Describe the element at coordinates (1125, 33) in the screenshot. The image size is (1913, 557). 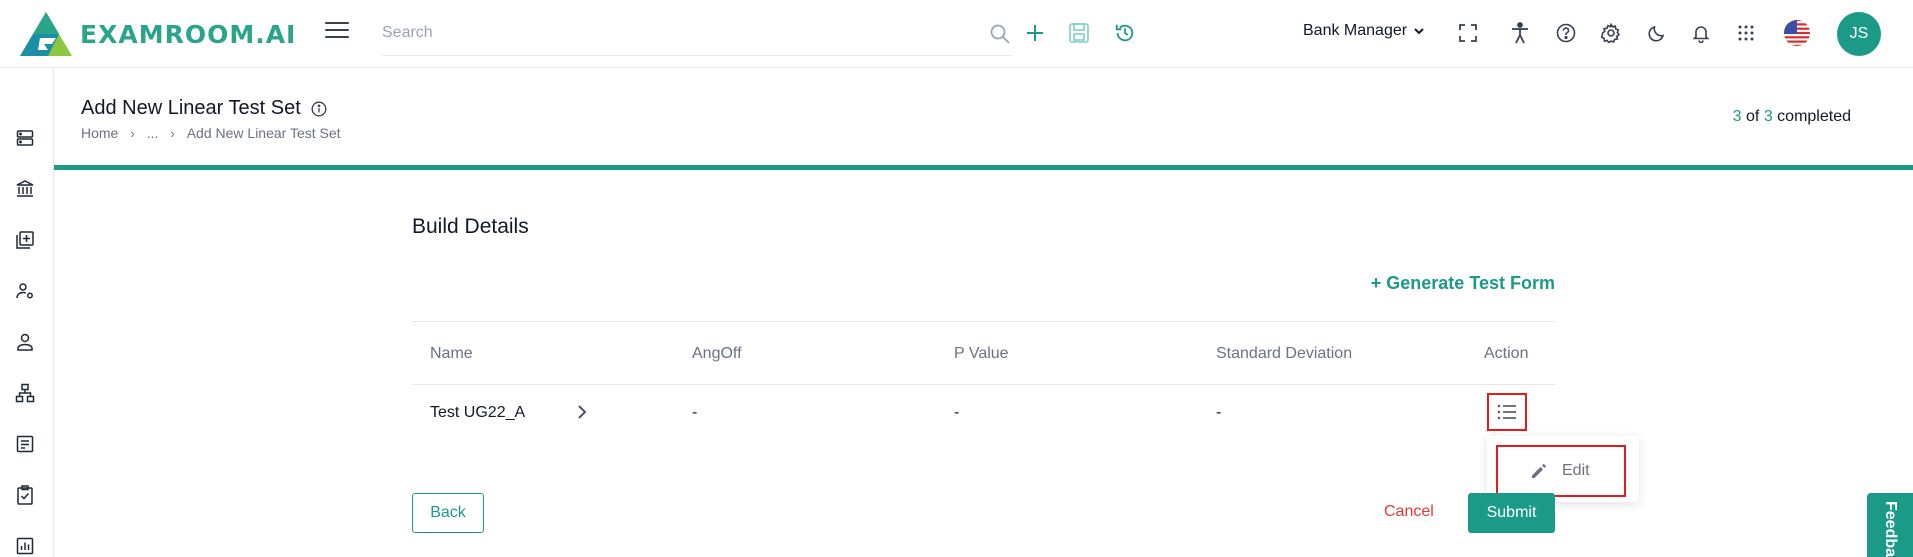
I see `history-icon` at that location.